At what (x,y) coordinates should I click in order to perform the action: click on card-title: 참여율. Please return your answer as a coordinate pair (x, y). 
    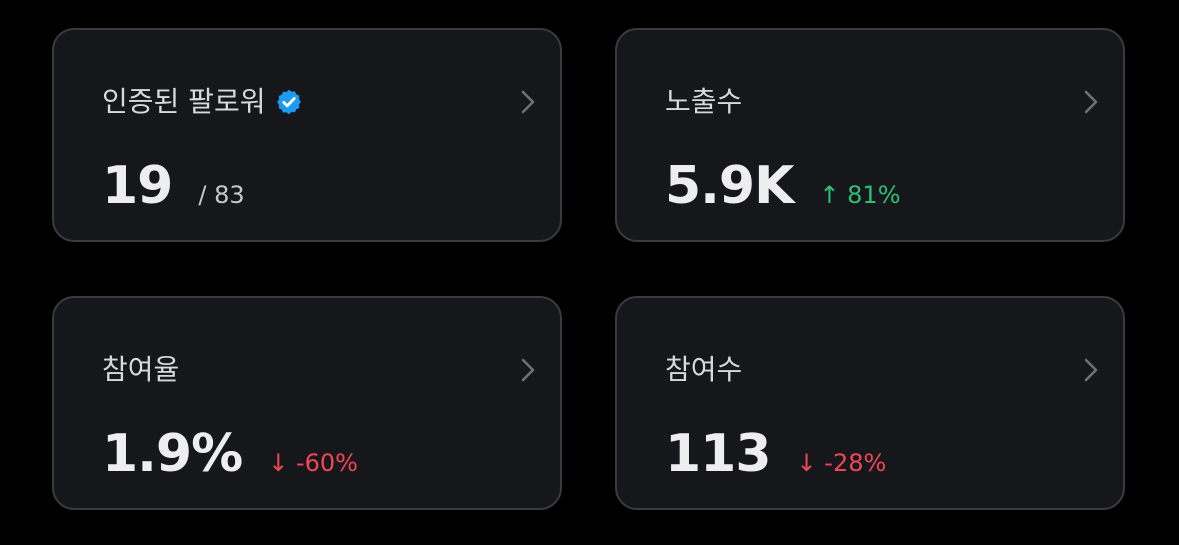
    Looking at the image, I should click on (140, 370).